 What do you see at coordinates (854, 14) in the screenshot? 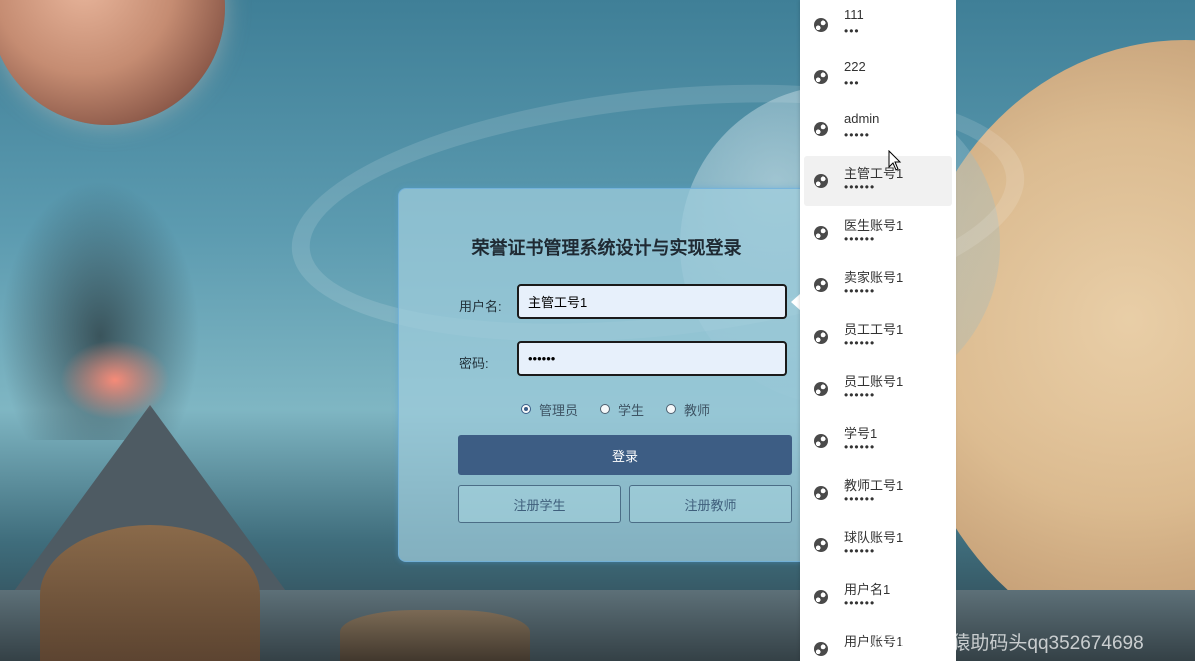
I see `autofill-username: 111` at bounding box center [854, 14].